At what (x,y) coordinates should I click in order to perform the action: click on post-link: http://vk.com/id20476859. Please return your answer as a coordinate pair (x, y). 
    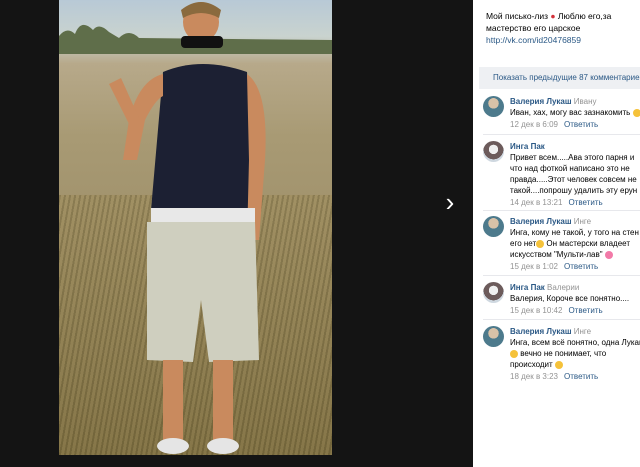
    Looking at the image, I should click on (560, 40).